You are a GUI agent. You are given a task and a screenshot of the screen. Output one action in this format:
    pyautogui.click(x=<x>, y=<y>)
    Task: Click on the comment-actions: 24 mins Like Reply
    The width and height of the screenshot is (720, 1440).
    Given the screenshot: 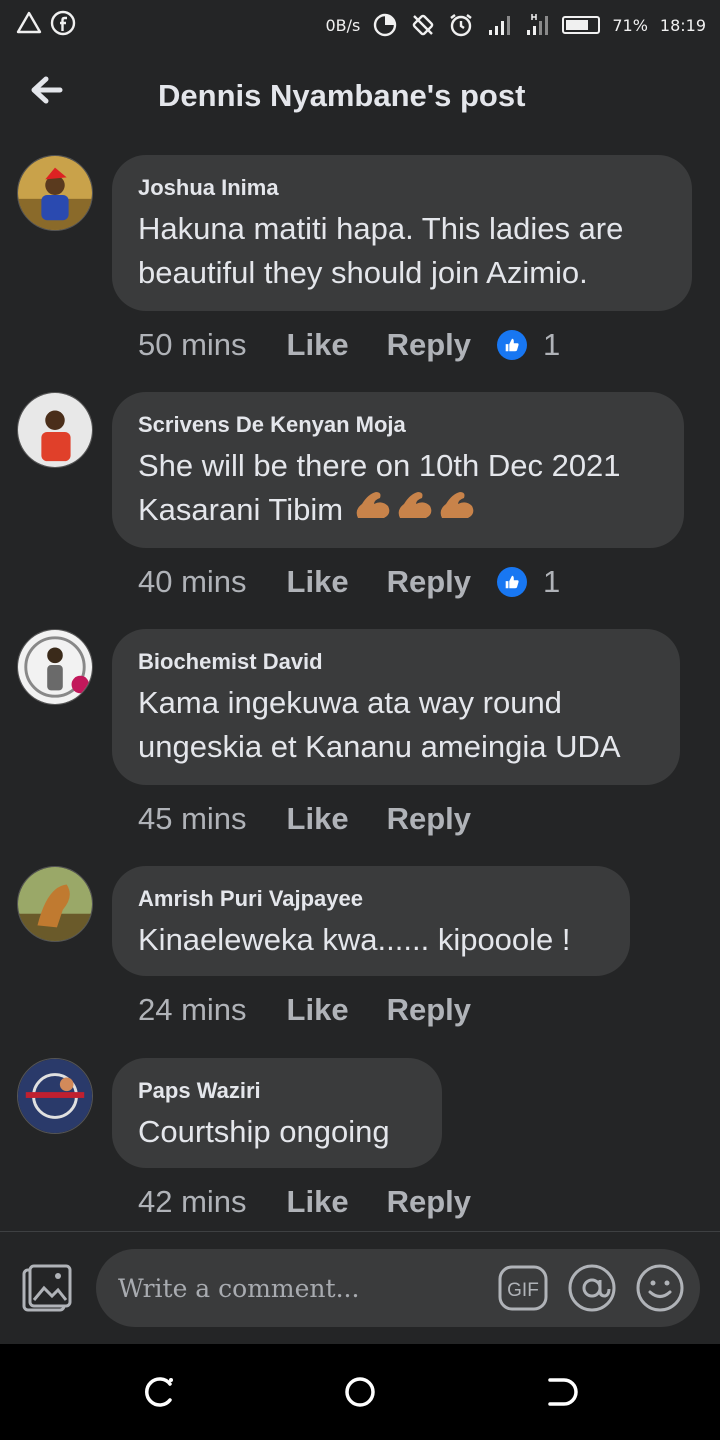 What is the action you would take?
    pyautogui.click(x=304, y=1010)
    